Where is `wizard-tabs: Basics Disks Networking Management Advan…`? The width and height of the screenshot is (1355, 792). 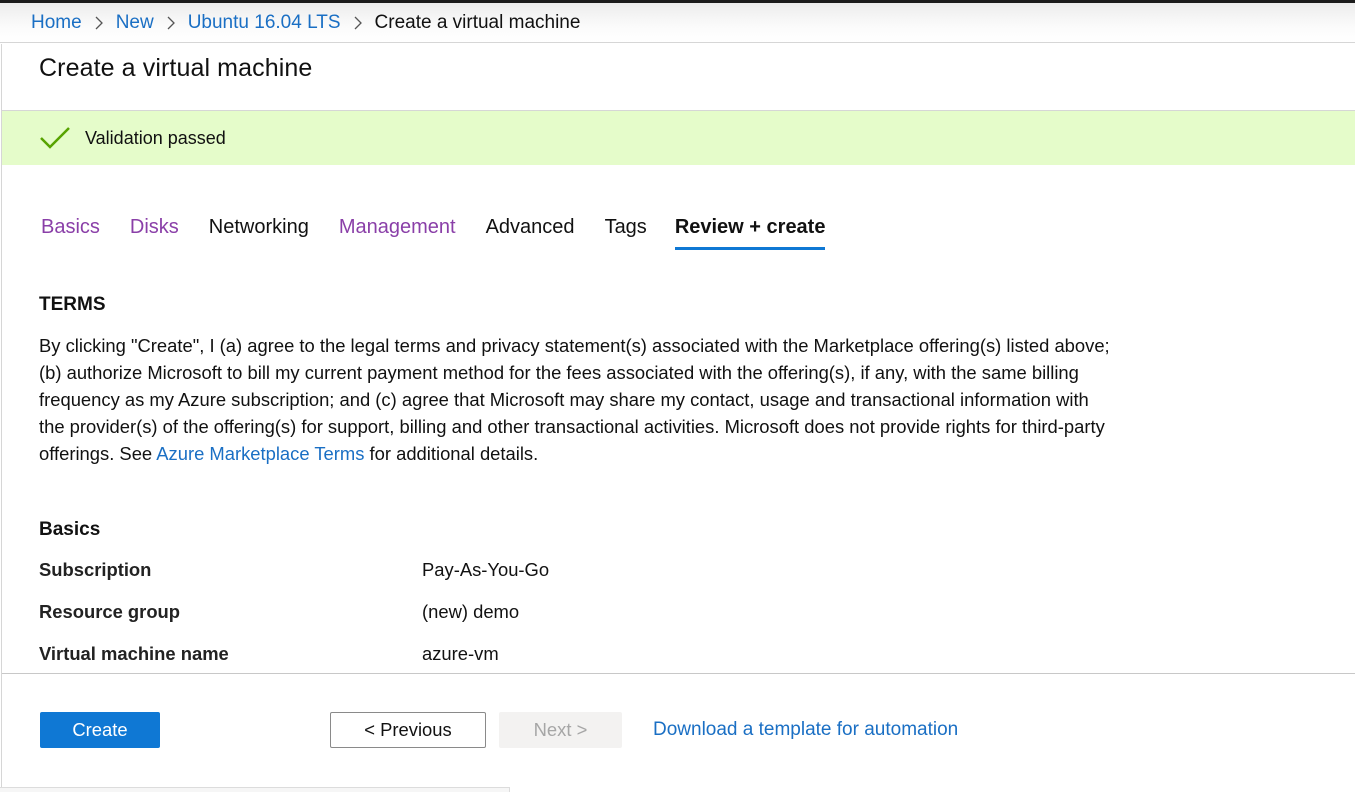
wizard-tabs: Basics Disks Networking Management Advan… is located at coordinates (432, 234).